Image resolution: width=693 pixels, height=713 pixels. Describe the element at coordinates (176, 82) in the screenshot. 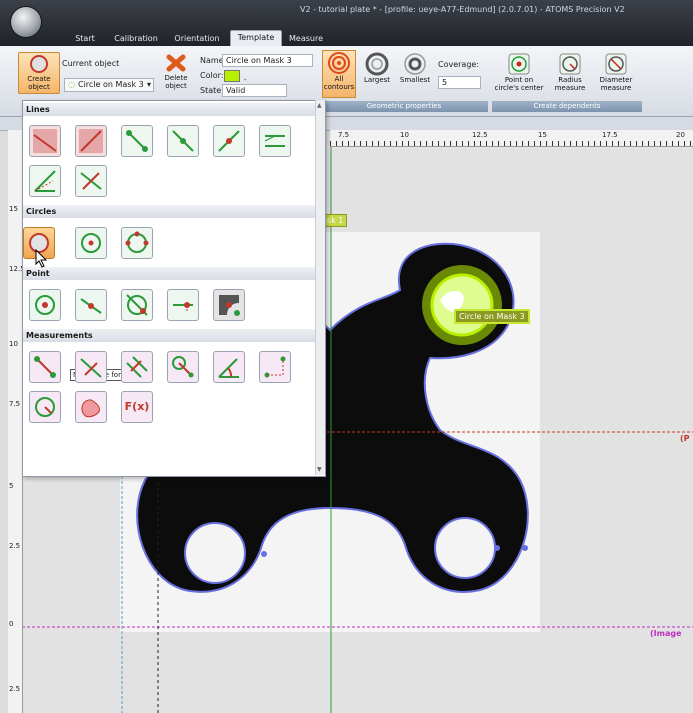

I see `delete-object-label: Delete object` at that location.